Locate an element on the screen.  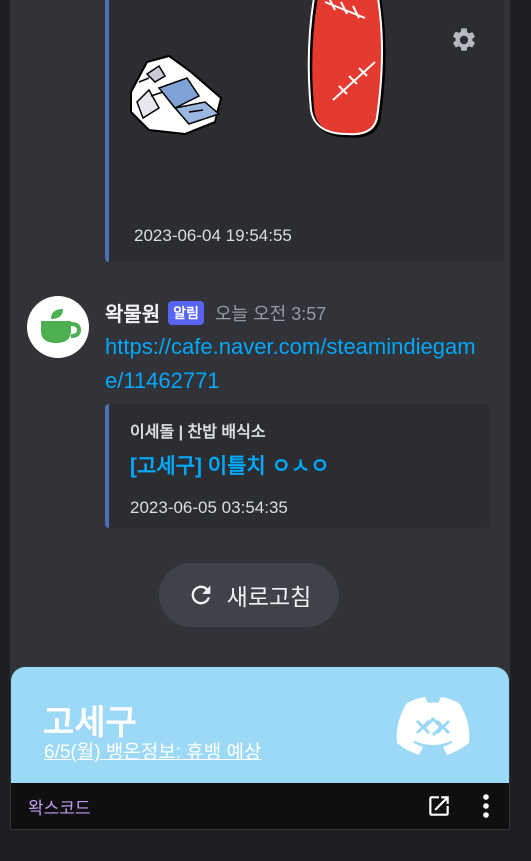
external-link-icon is located at coordinates (439, 806).